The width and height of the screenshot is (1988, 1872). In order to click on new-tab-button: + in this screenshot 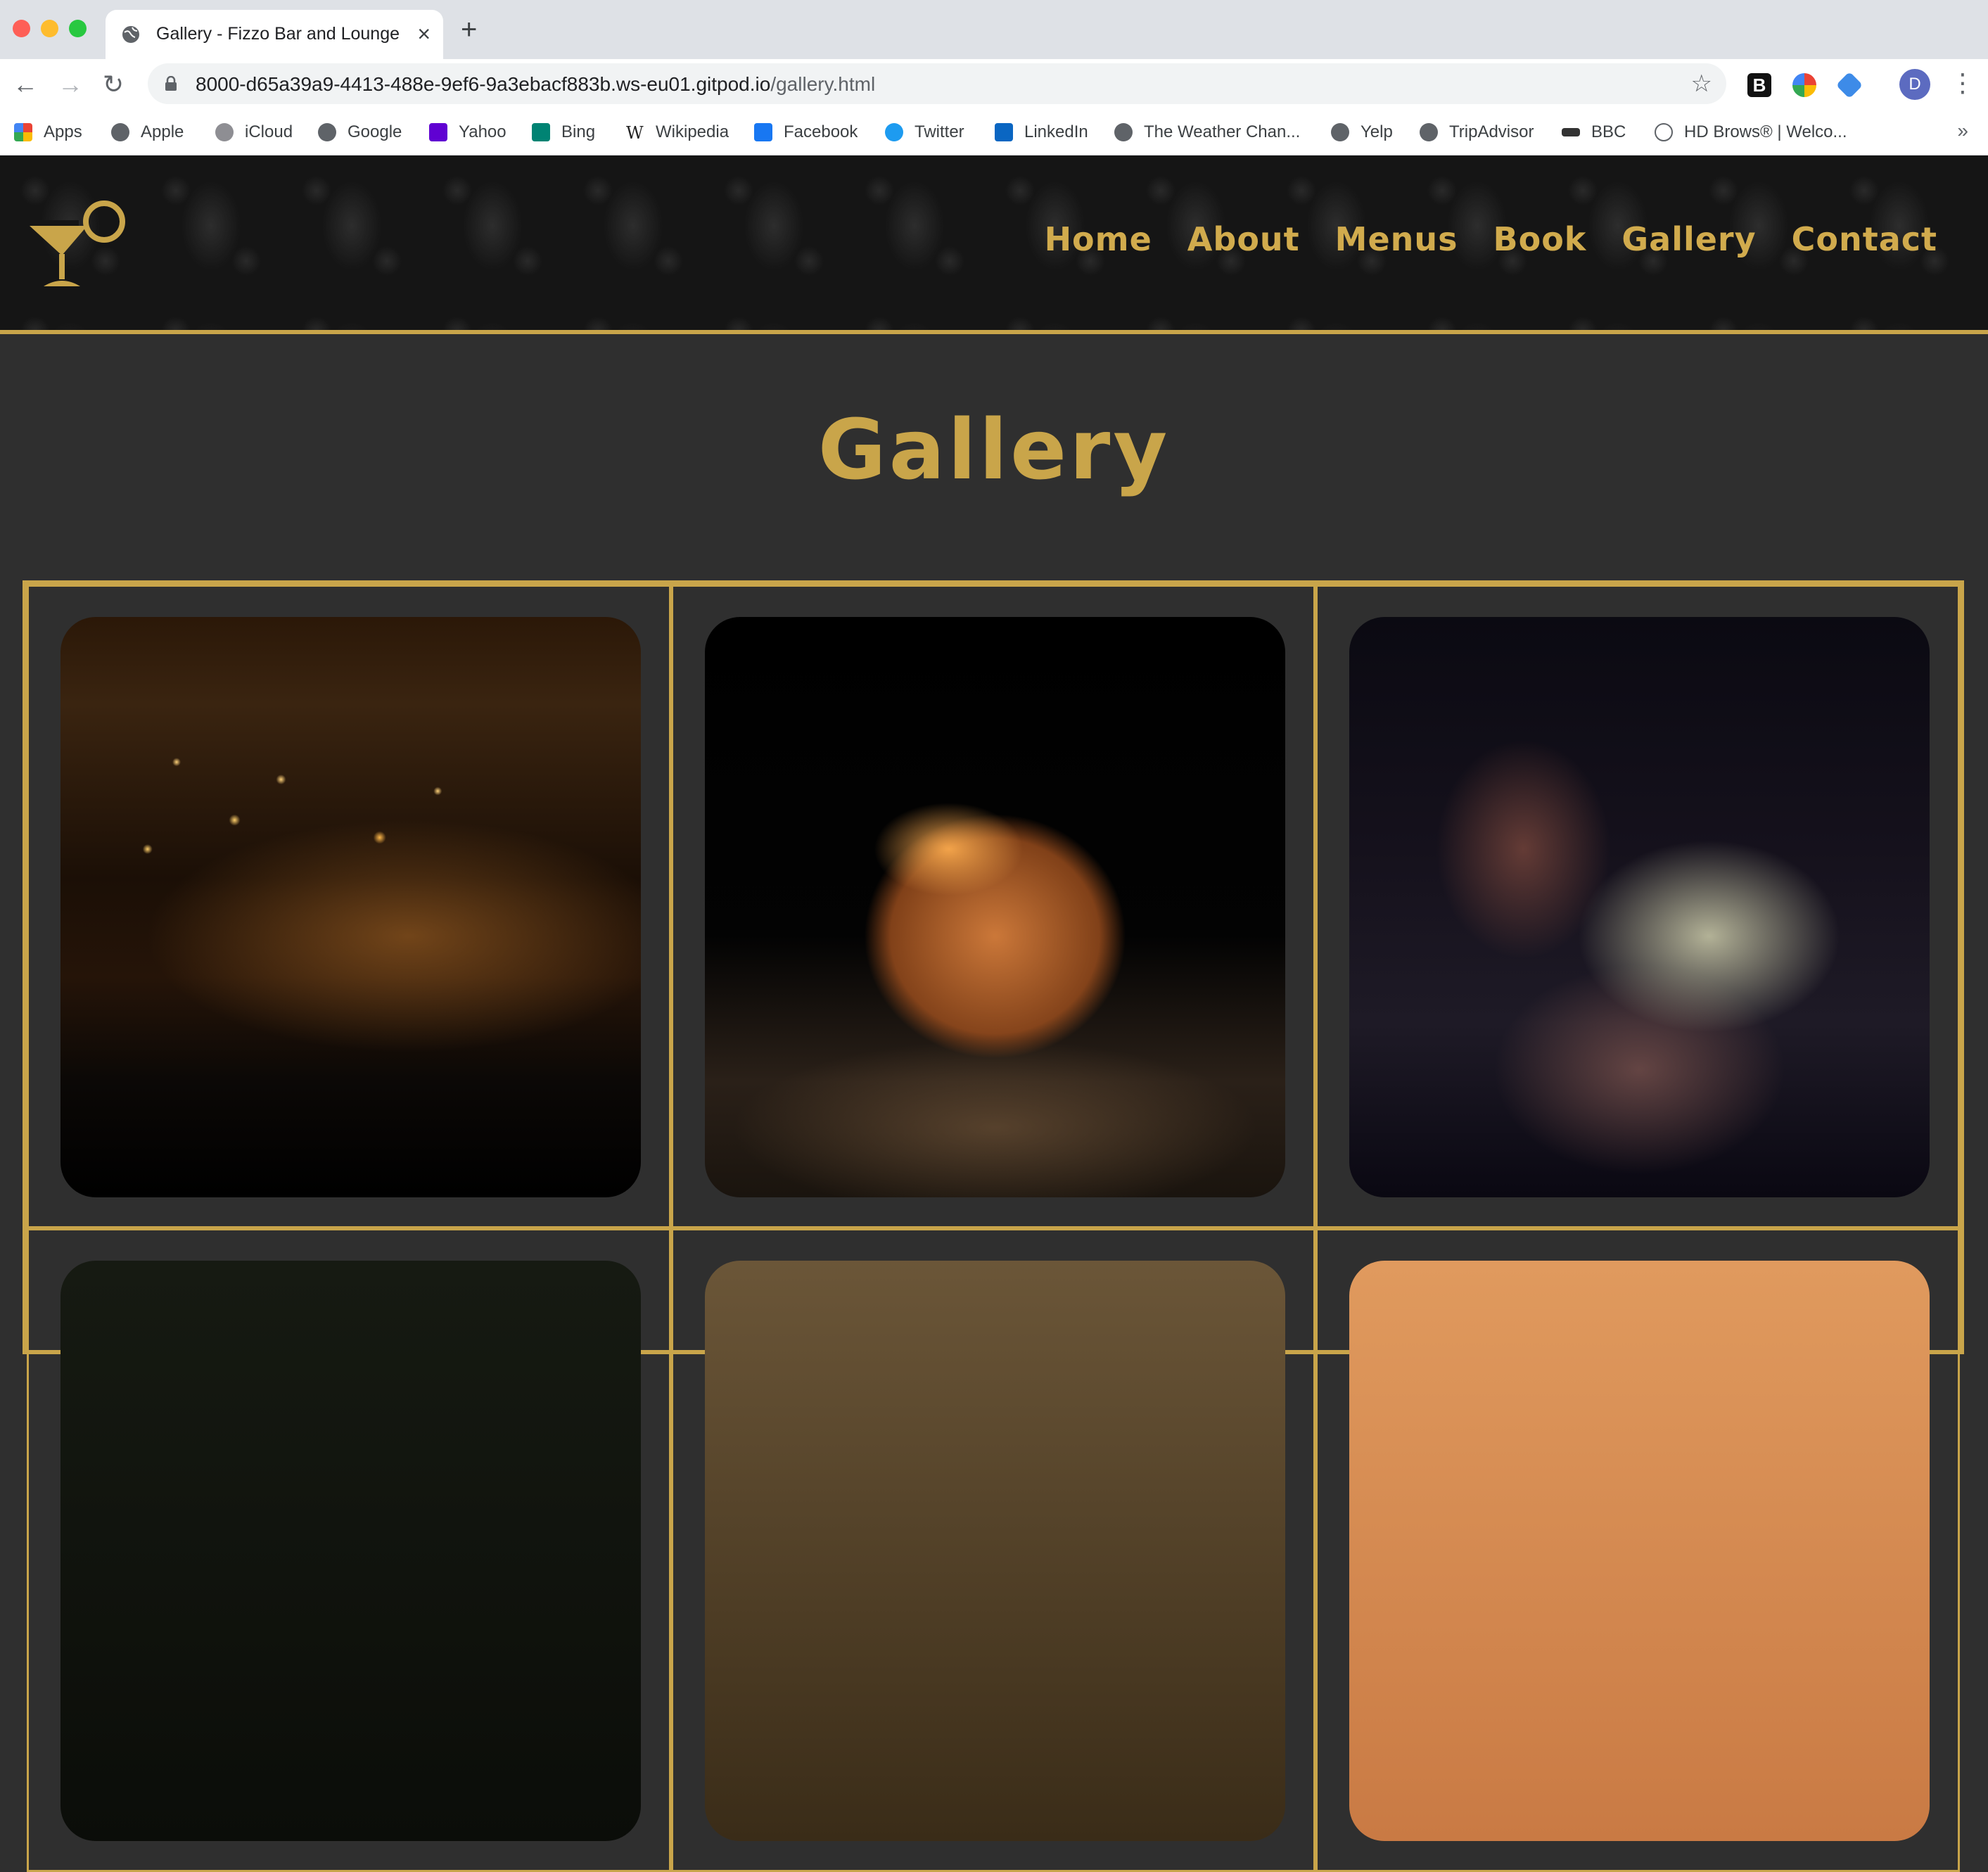, I will do `click(469, 30)`.